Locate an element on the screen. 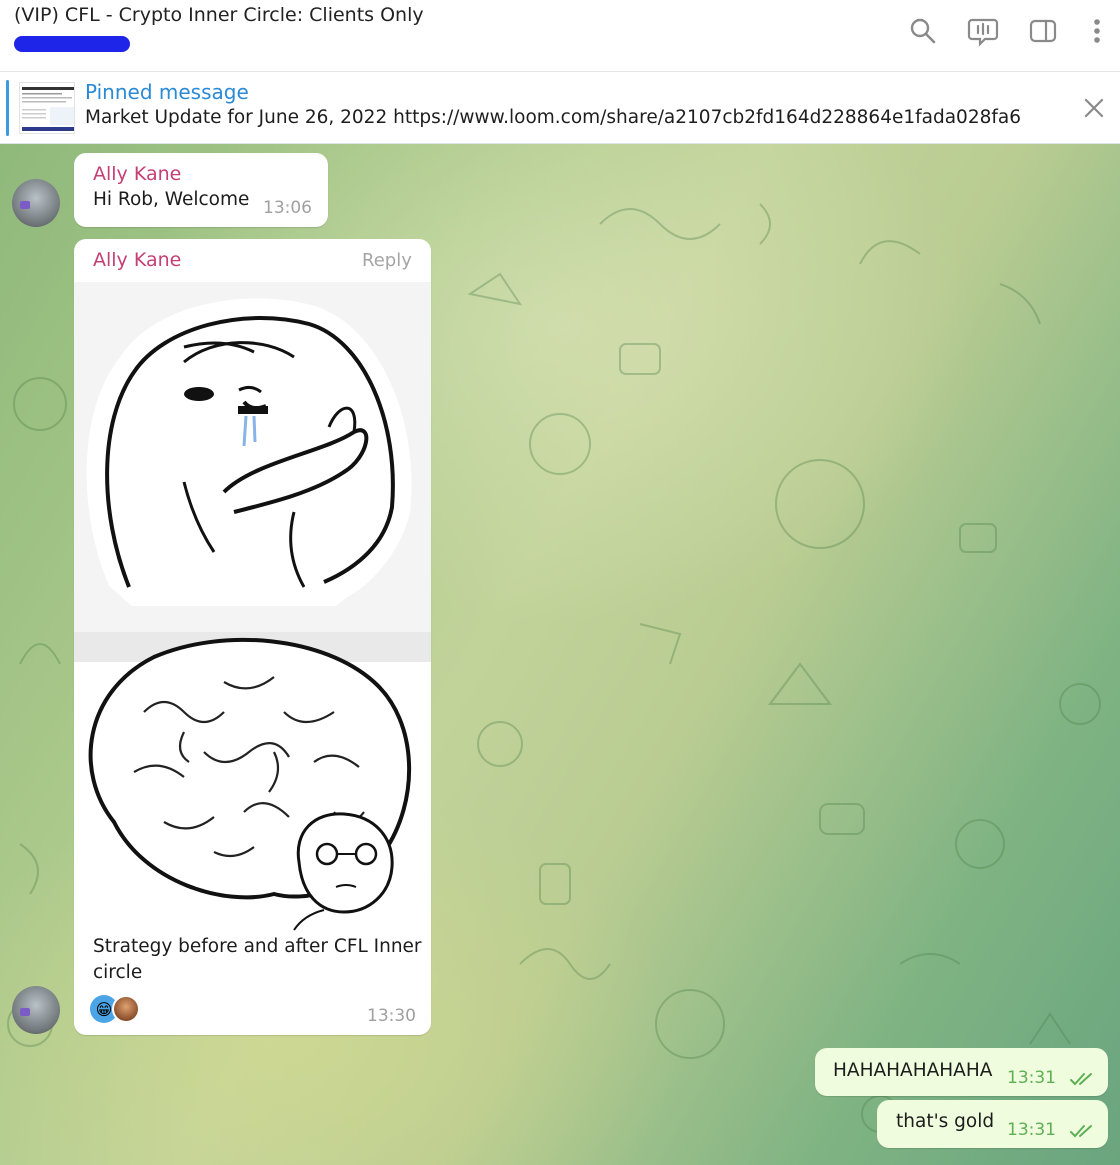  sidebar-toggle-button is located at coordinates (1043, 31).